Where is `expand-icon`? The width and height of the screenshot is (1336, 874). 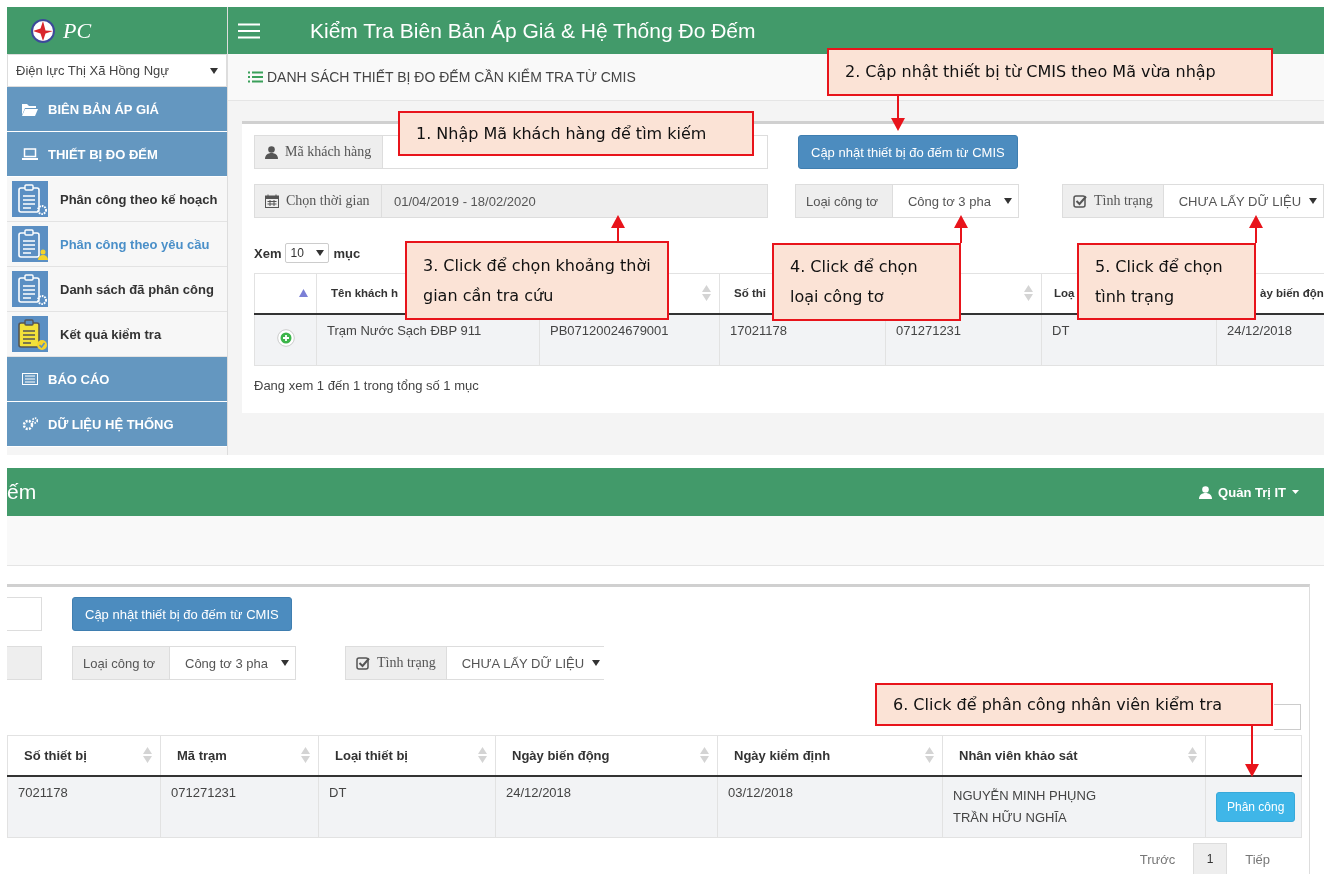
expand-icon is located at coordinates (285, 338).